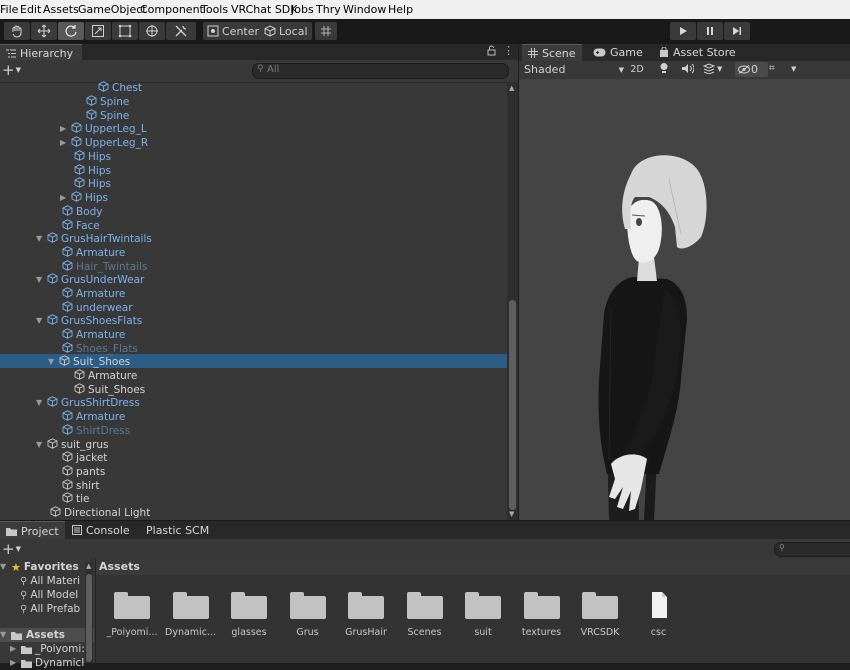 Image resolution: width=850 pixels, height=670 pixels. What do you see at coordinates (109, 390) in the screenshot?
I see `hierarchy-row: Suit_Shoes` at bounding box center [109, 390].